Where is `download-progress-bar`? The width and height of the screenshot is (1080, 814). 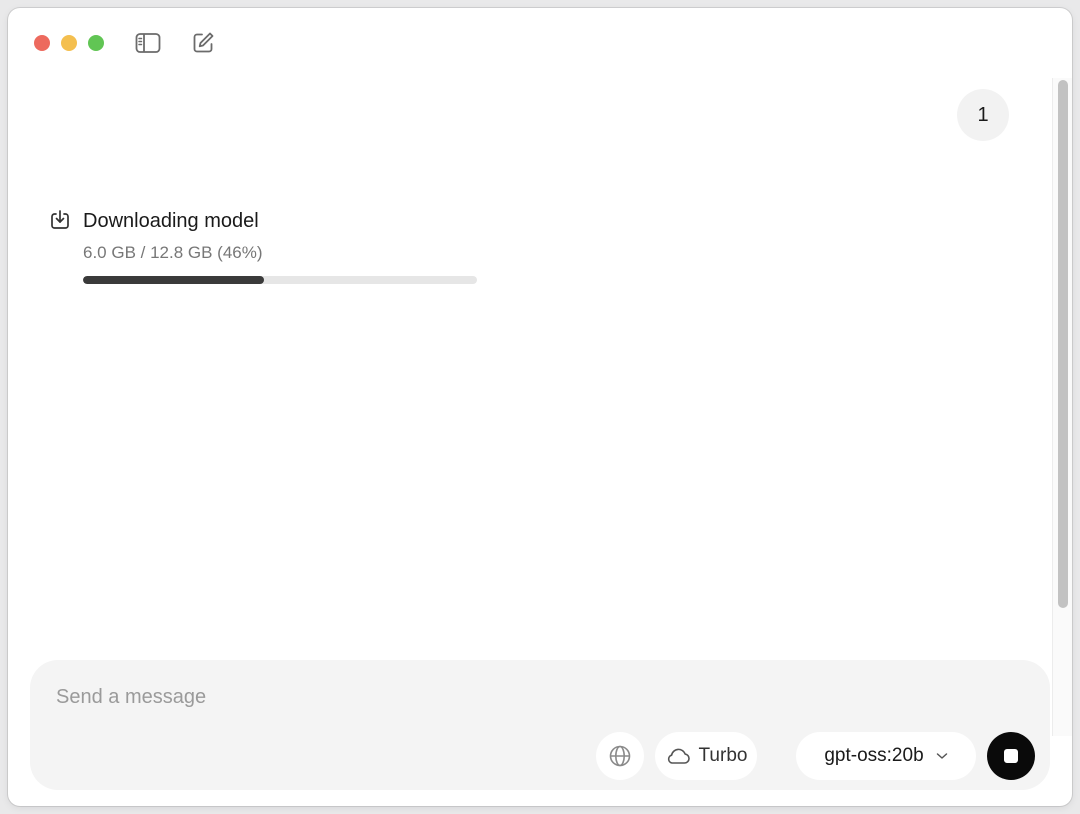 download-progress-bar is located at coordinates (280, 280).